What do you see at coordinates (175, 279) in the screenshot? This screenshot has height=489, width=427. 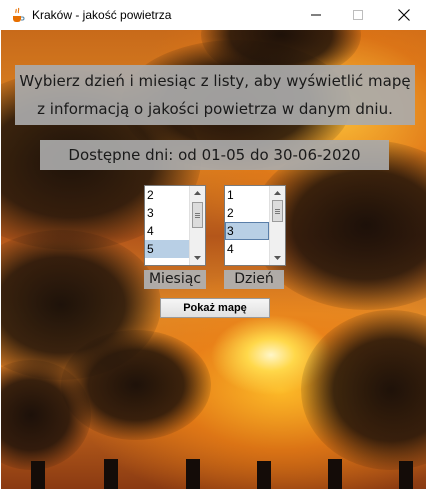 I see `month-label: Miesiąc` at bounding box center [175, 279].